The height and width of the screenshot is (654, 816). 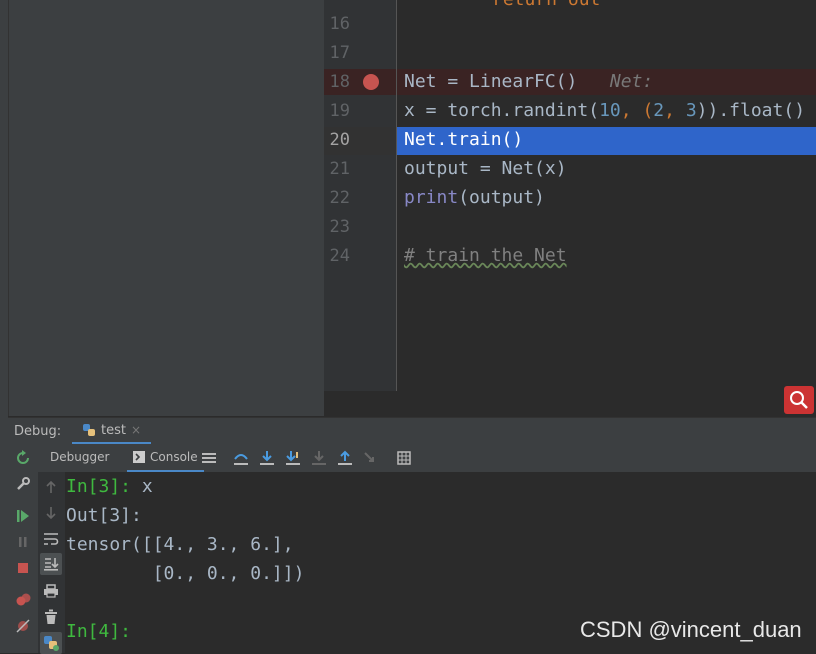 I want to click on tab-console: Console, so click(x=165, y=458).